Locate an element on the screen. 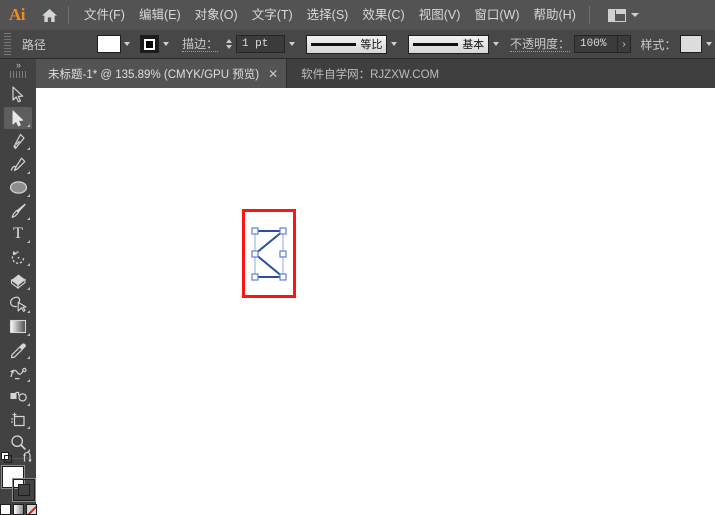  menu-item-object: 对象(O) is located at coordinates (216, 15).